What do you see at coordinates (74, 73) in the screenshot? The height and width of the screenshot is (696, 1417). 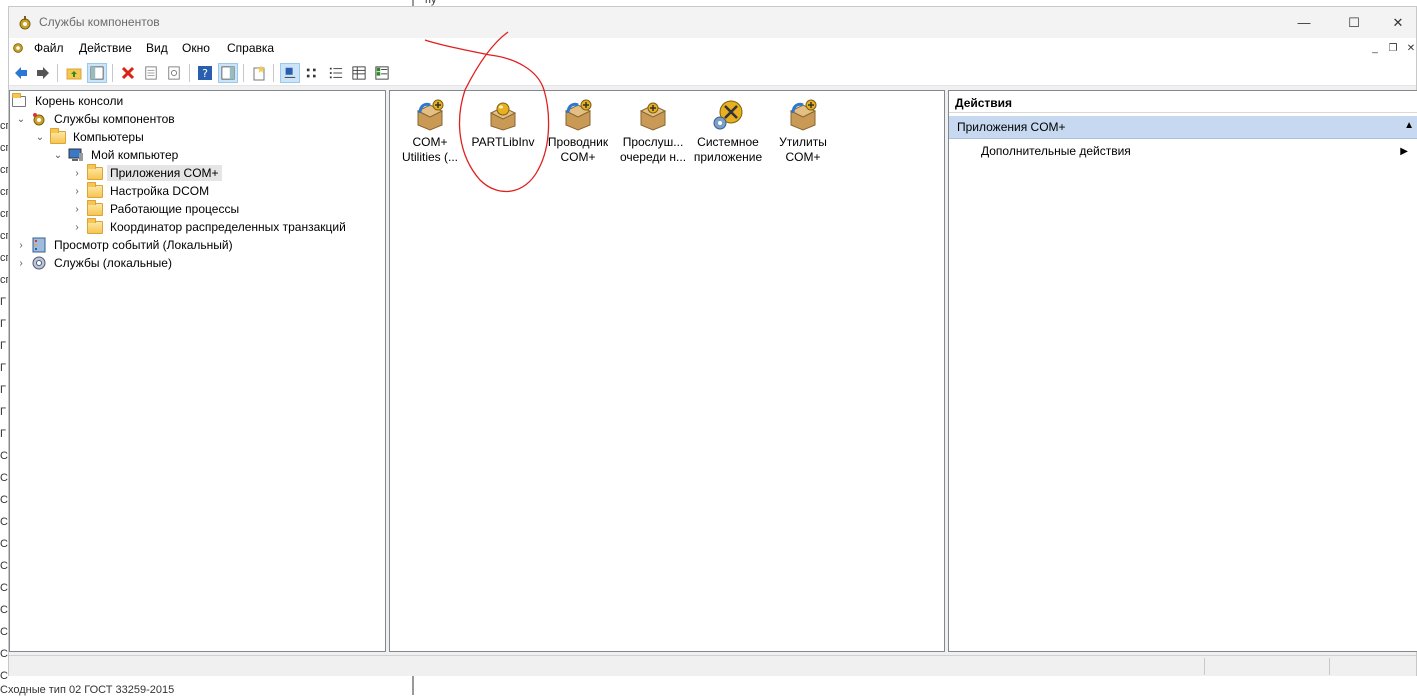 I see `up-level-button` at bounding box center [74, 73].